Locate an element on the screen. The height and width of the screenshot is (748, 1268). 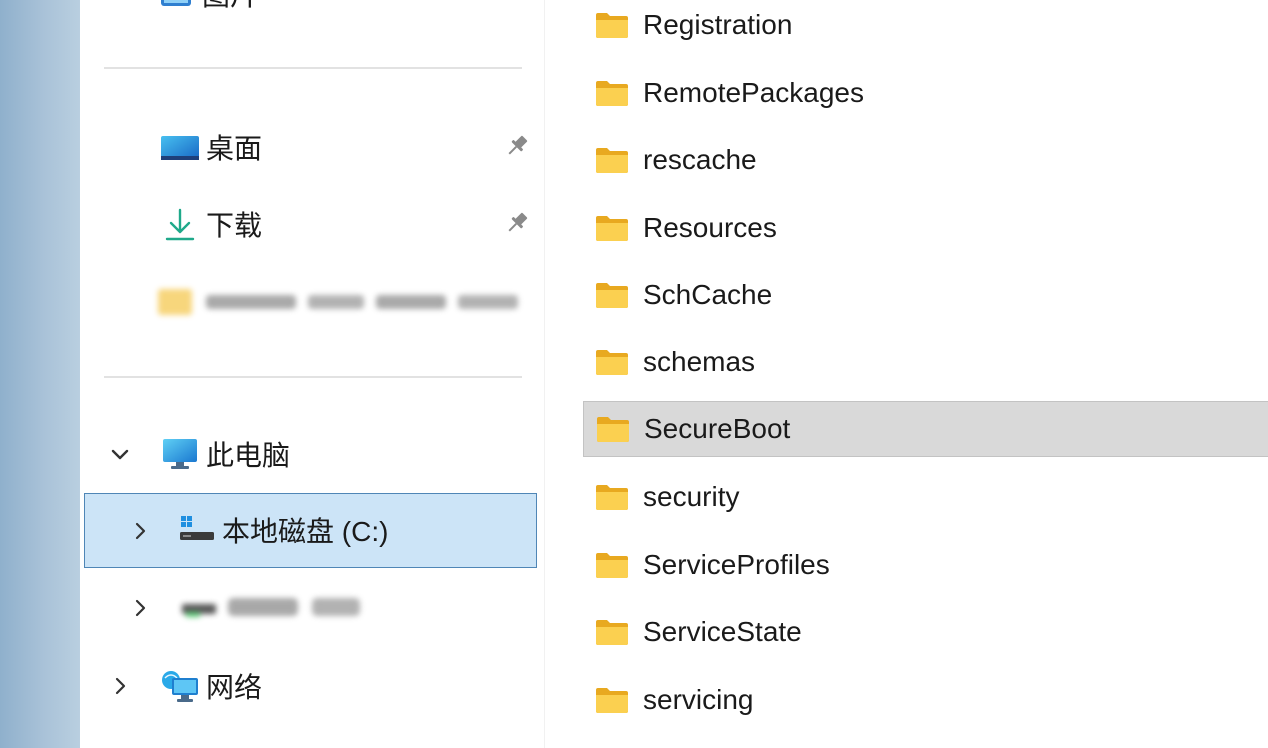
folder-name: servicing is located at coordinates (698, 699).